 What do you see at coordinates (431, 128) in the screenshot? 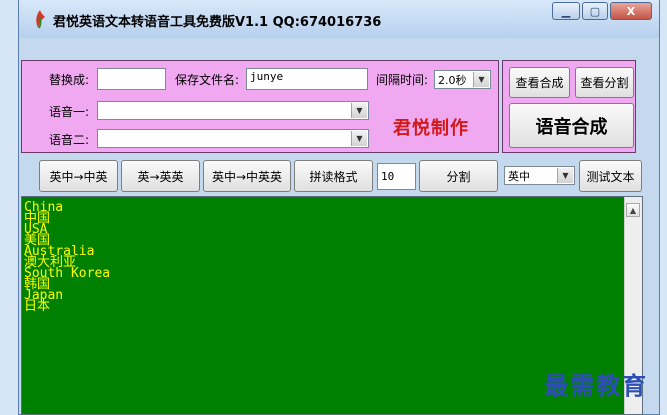
I see `brand-label: 君悦制作` at bounding box center [431, 128].